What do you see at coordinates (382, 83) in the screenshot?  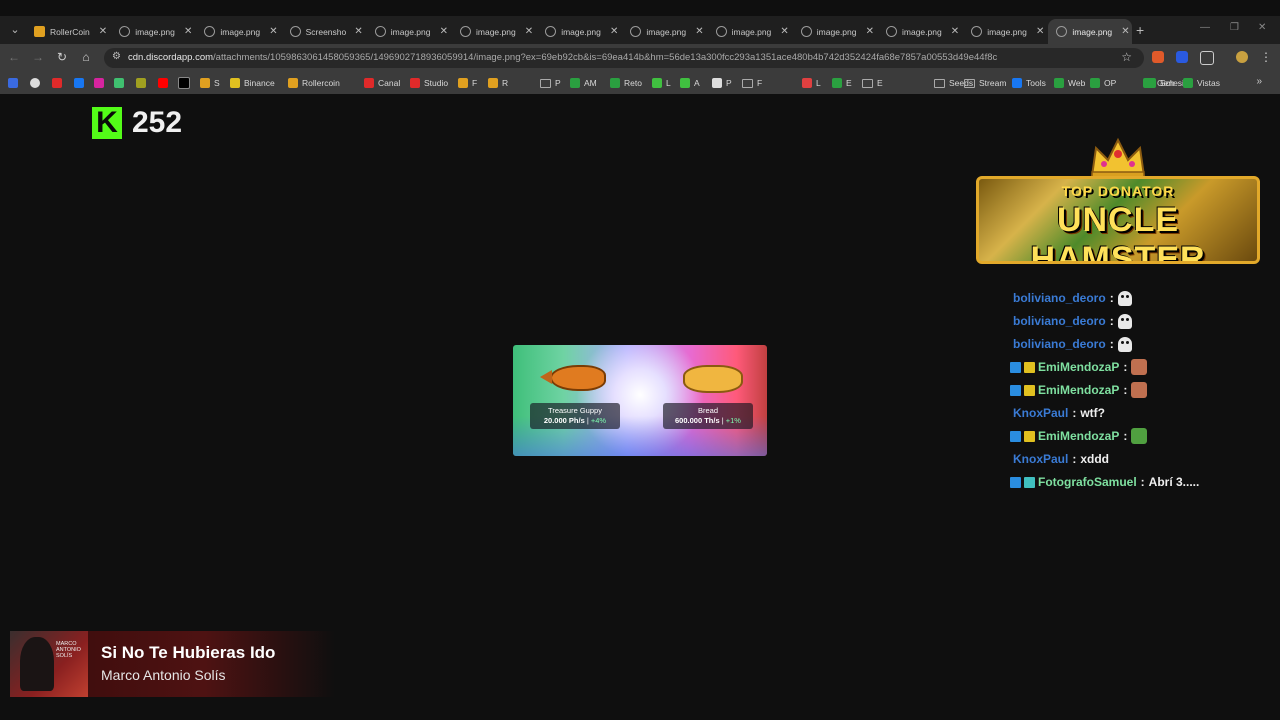 I see `bookmark-item: Canal` at bounding box center [382, 83].